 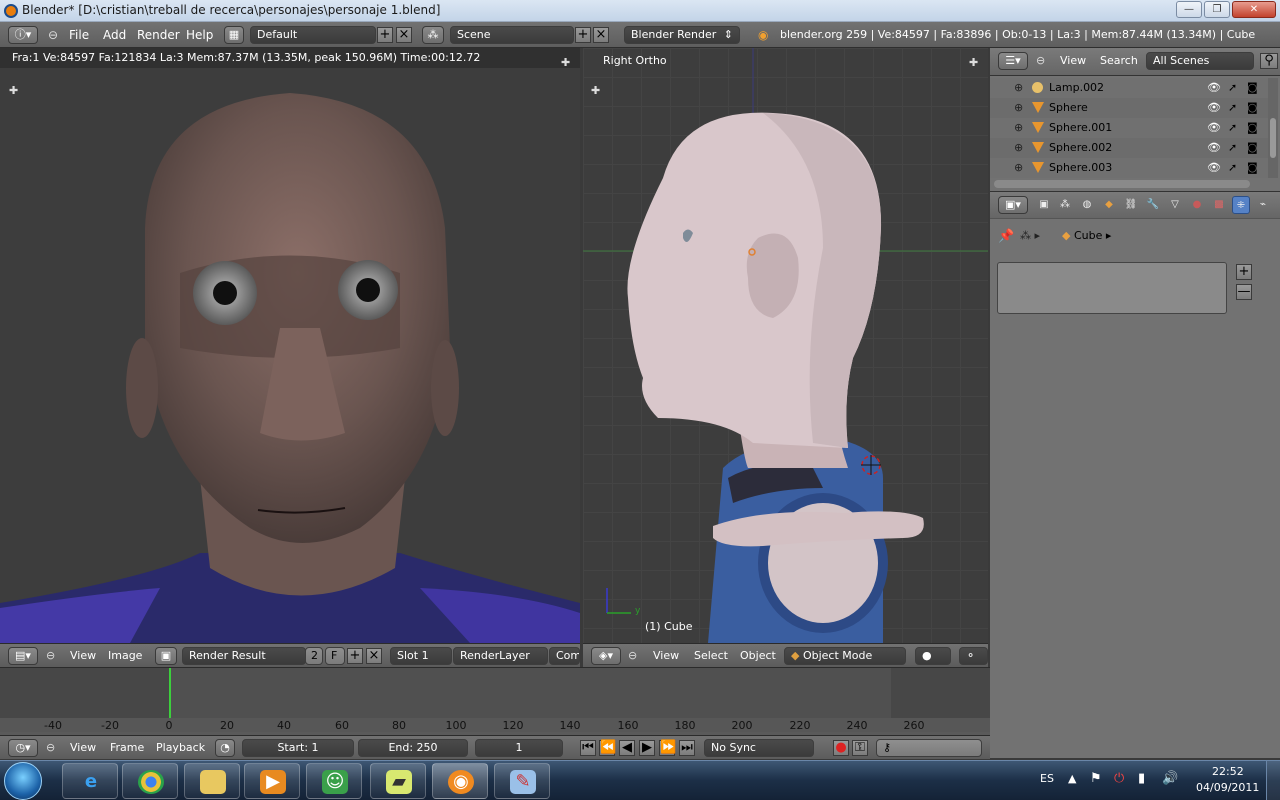 What do you see at coordinates (1153, 205) in the screenshot?
I see `modifiers-tab-wrench-icon: 🔧` at bounding box center [1153, 205].